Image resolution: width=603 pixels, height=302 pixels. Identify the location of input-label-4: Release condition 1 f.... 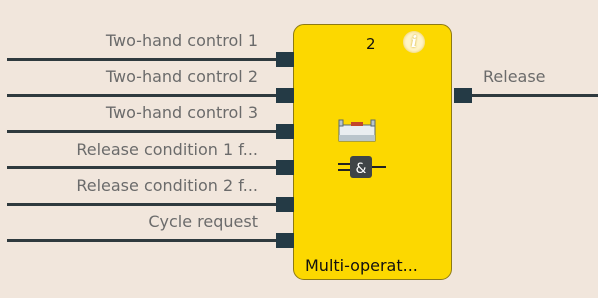
(167, 149).